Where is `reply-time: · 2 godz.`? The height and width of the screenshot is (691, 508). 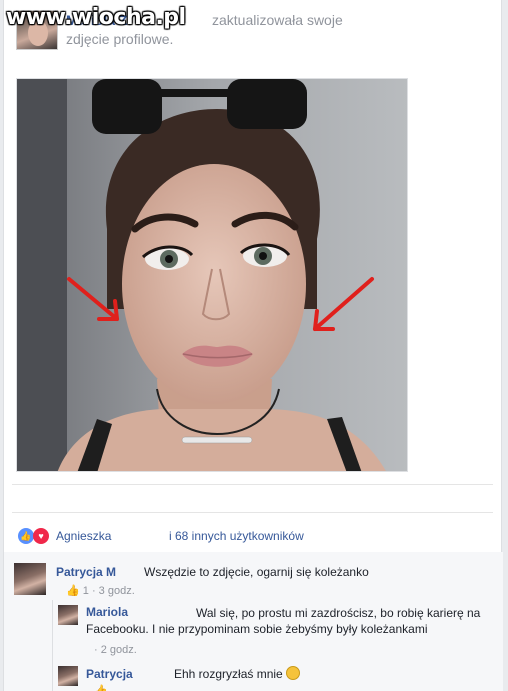
reply-time: · 2 godz. is located at coordinates (115, 650).